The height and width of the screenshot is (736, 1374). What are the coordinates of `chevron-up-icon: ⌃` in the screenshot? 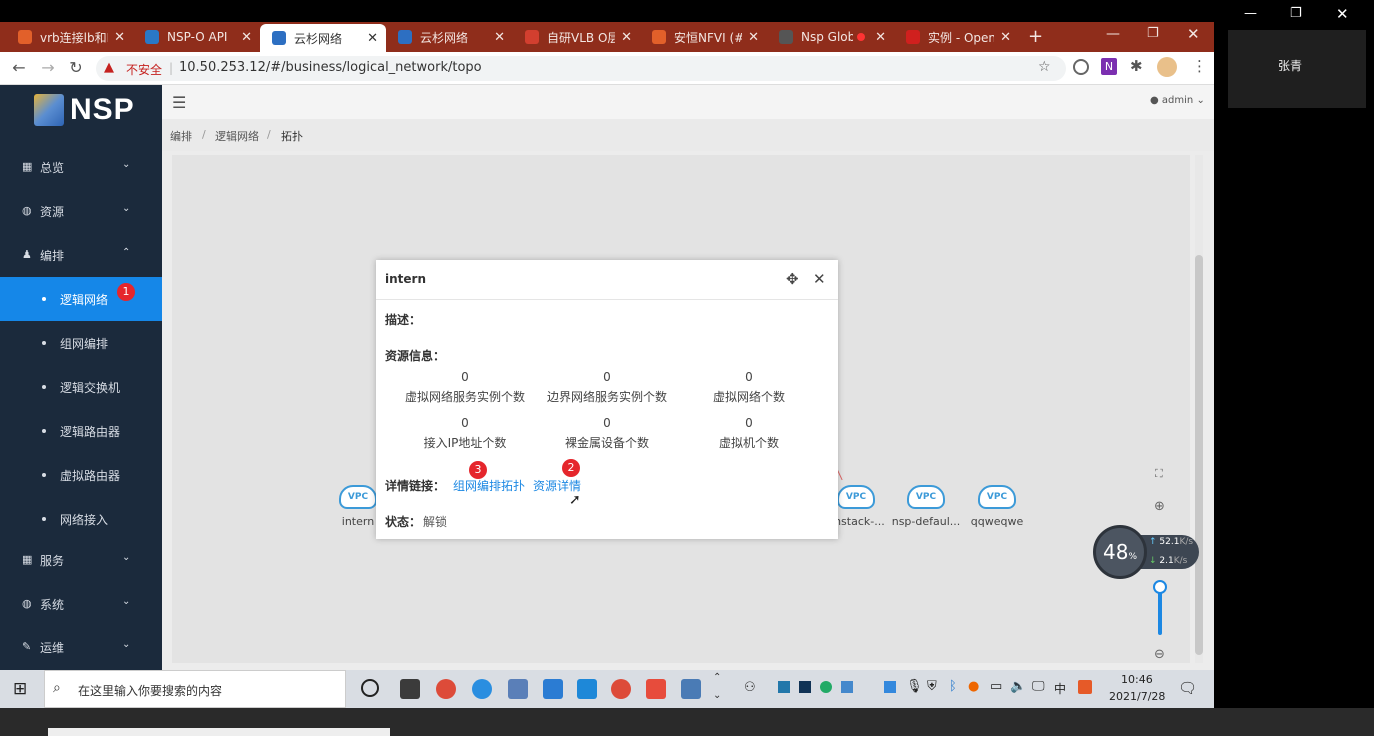 It's located at (717, 677).